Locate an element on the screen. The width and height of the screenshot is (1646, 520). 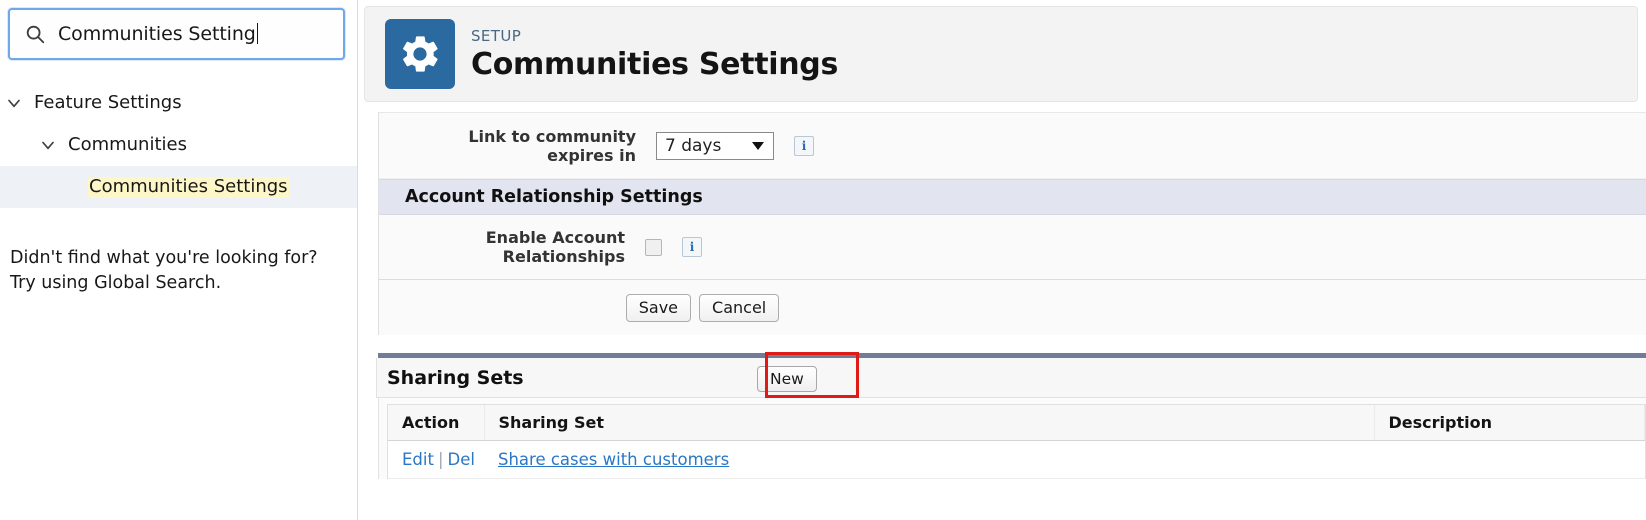
sidebar-item-communities: Communities is located at coordinates (178, 145).